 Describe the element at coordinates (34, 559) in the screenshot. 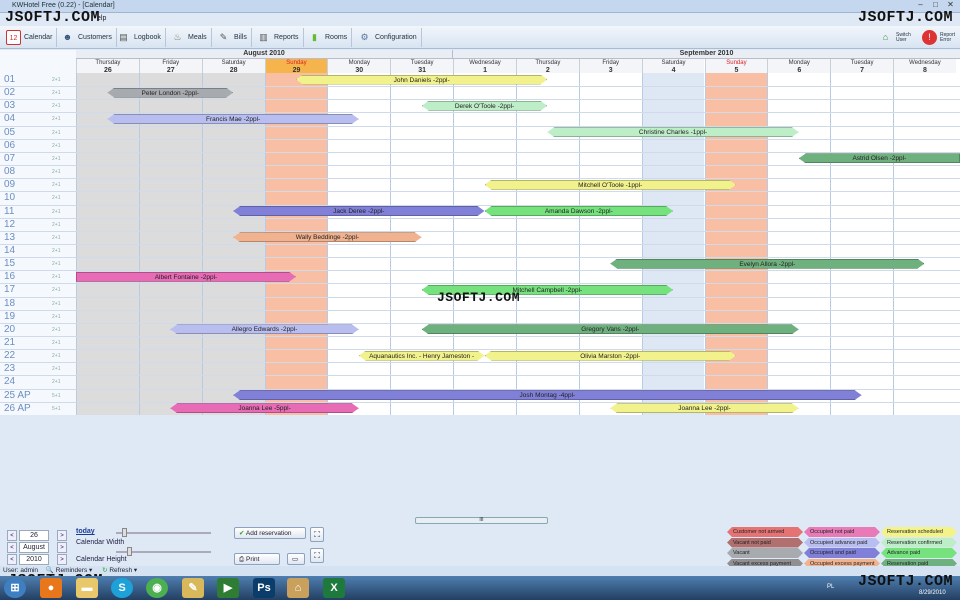

I see `year-field: 2010` at that location.